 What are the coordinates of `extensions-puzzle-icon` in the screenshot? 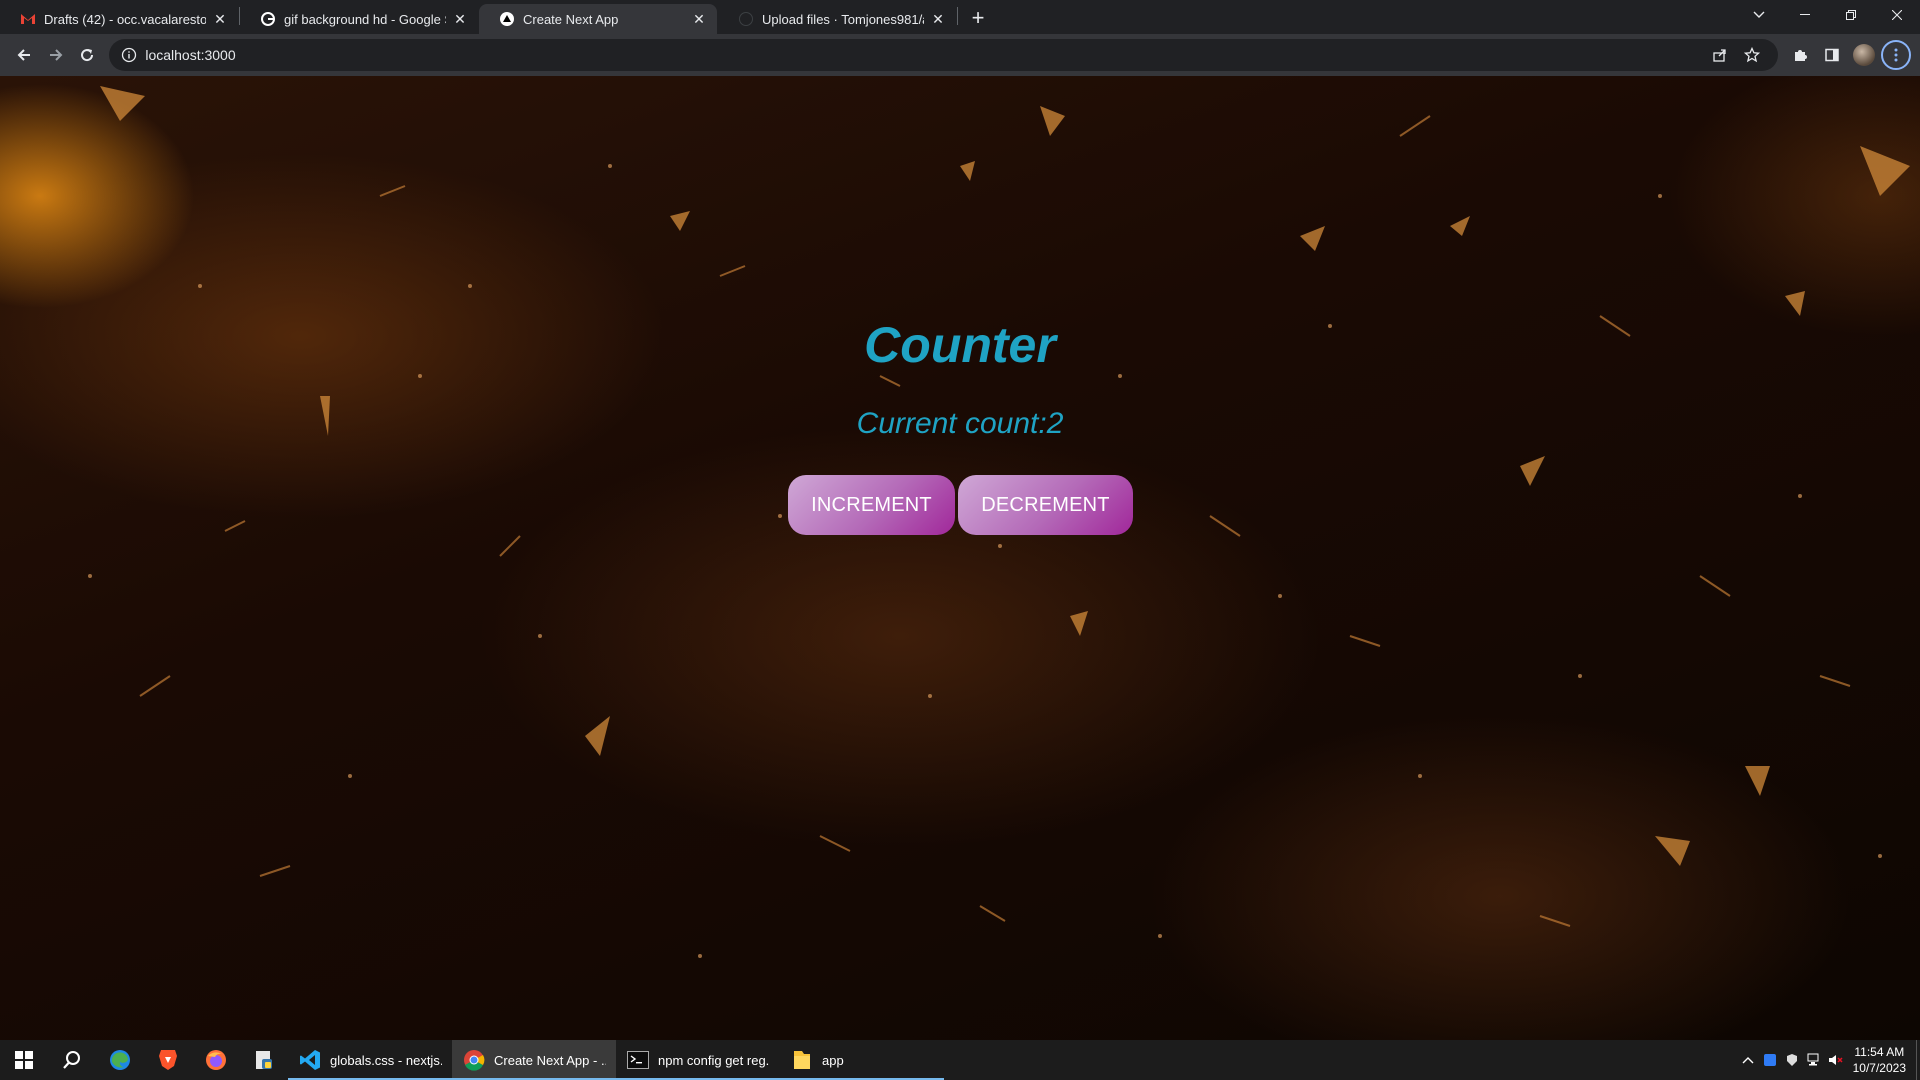 It's located at (1800, 55).